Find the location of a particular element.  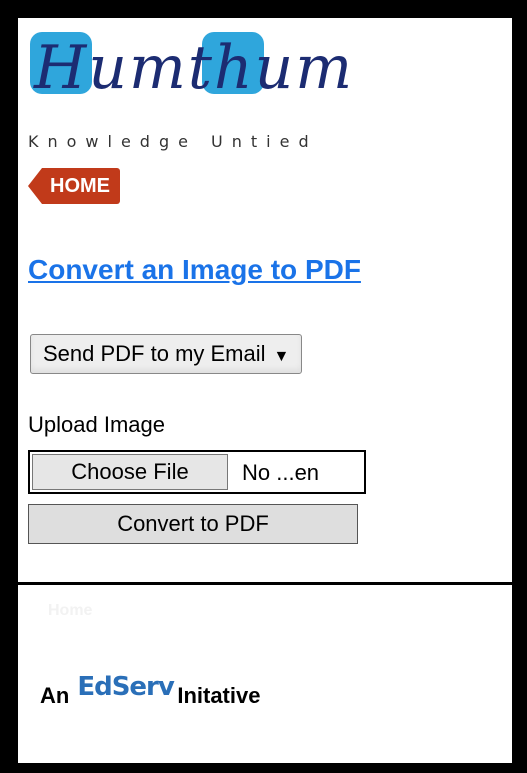

initiative-suffix: Initative is located at coordinates (219, 695).